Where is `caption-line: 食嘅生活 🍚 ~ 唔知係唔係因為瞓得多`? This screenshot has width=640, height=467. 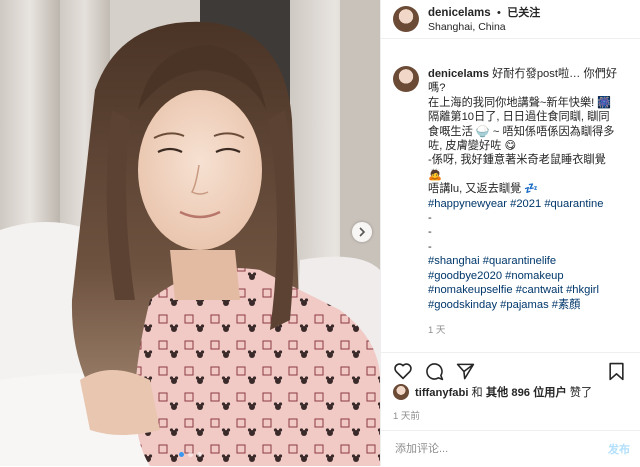 caption-line: 食嘅生活 🍚 ~ 唔知係唔係因為瞓得多 is located at coordinates (528, 132).